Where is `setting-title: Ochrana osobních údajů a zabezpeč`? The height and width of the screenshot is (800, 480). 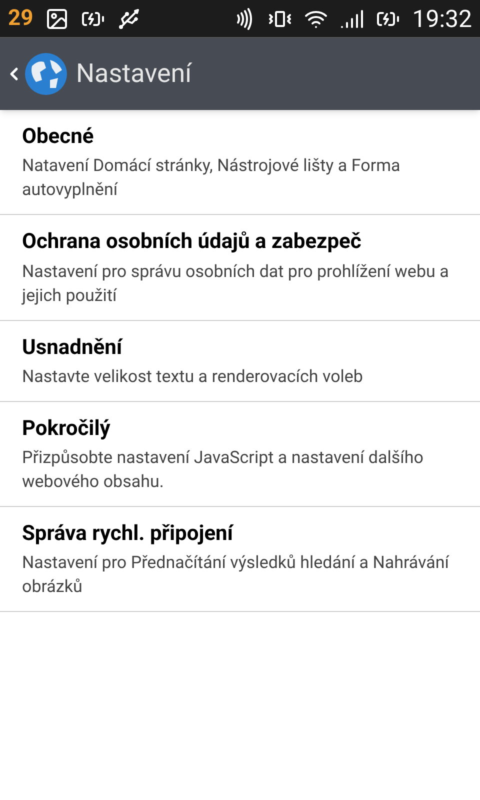 setting-title: Ochrana osobních údajů a zabezpeč is located at coordinates (192, 242).